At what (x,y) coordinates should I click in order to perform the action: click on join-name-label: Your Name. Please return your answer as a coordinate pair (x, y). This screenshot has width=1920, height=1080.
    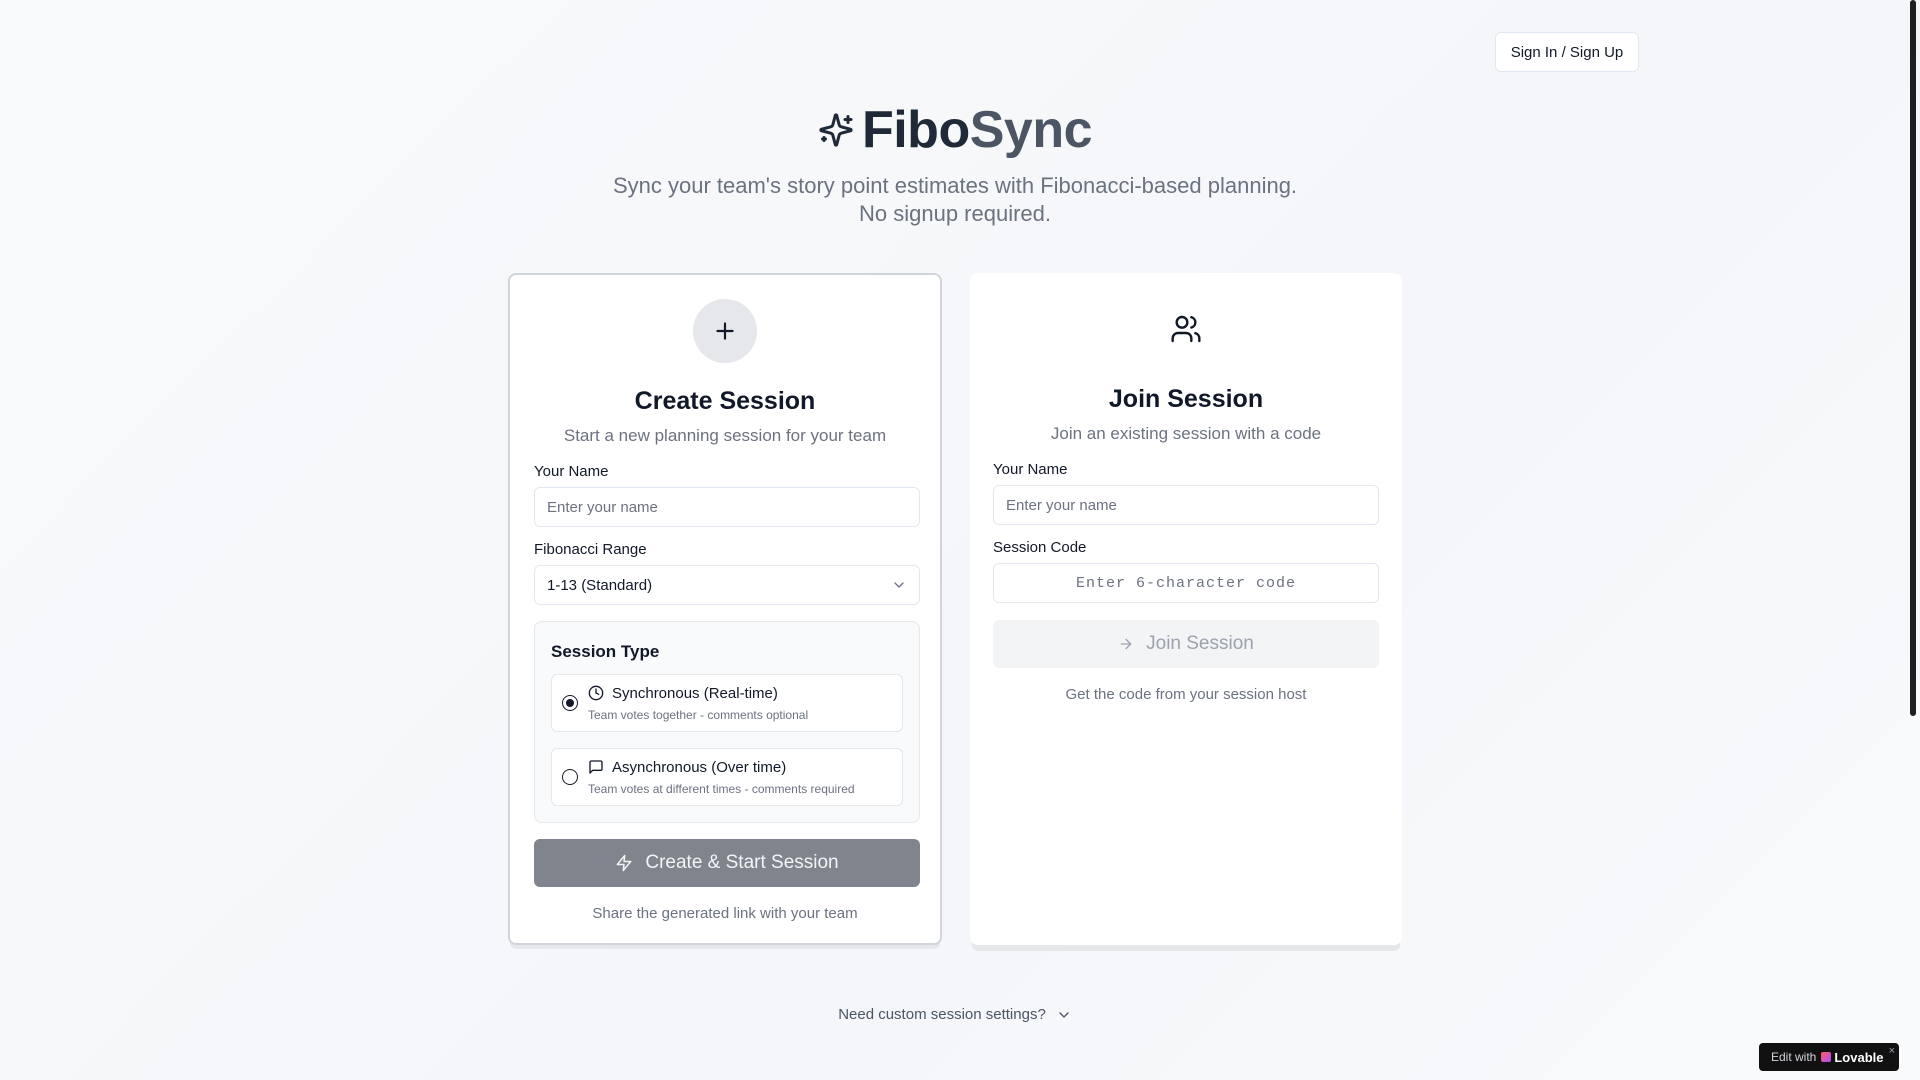
    Looking at the image, I should click on (1030, 469).